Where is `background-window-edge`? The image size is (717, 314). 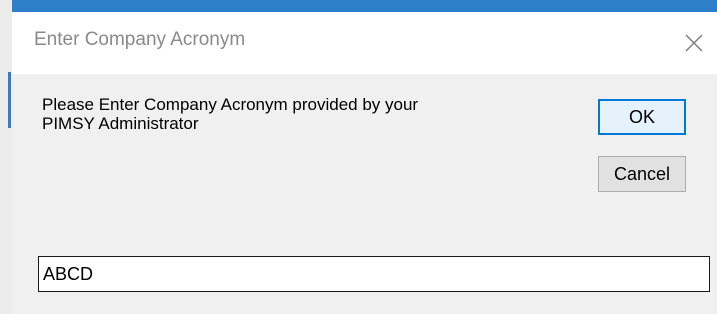
background-window-edge is located at coordinates (6, 157).